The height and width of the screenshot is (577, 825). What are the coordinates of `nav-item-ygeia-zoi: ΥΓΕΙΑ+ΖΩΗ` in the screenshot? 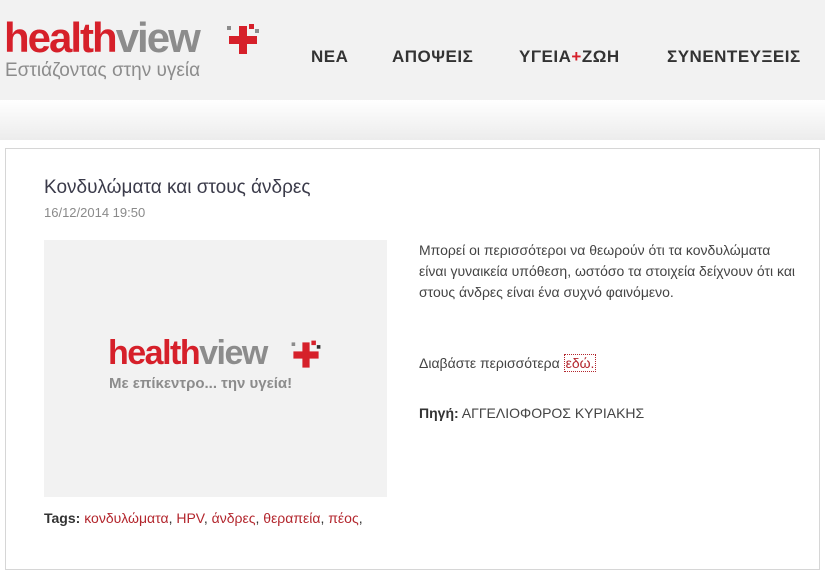 It's located at (569, 58).